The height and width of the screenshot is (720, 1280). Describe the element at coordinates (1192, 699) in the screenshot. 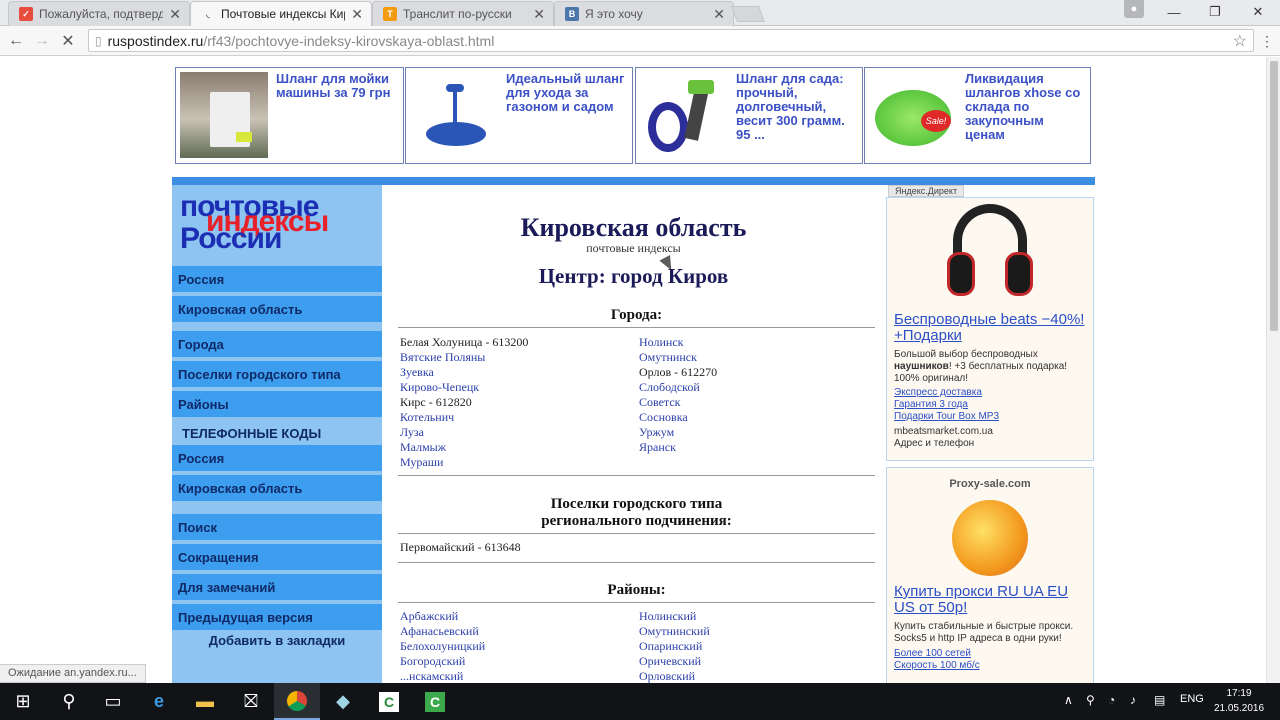

I see `tray-language: ENG` at that location.